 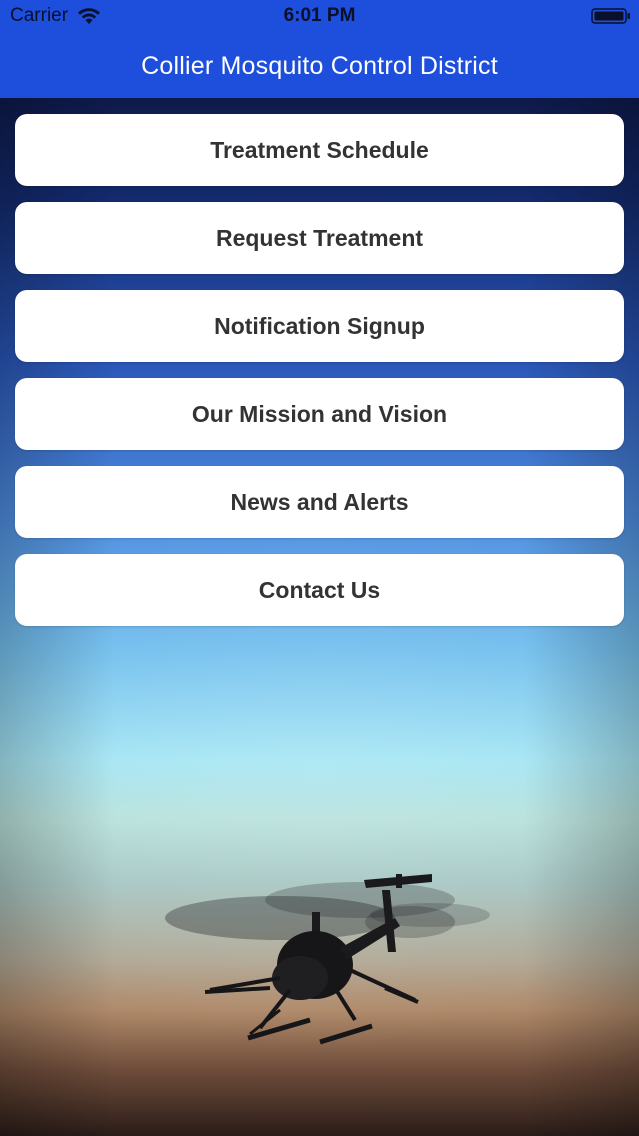 What do you see at coordinates (327, 959) in the screenshot?
I see `helicopter-image` at bounding box center [327, 959].